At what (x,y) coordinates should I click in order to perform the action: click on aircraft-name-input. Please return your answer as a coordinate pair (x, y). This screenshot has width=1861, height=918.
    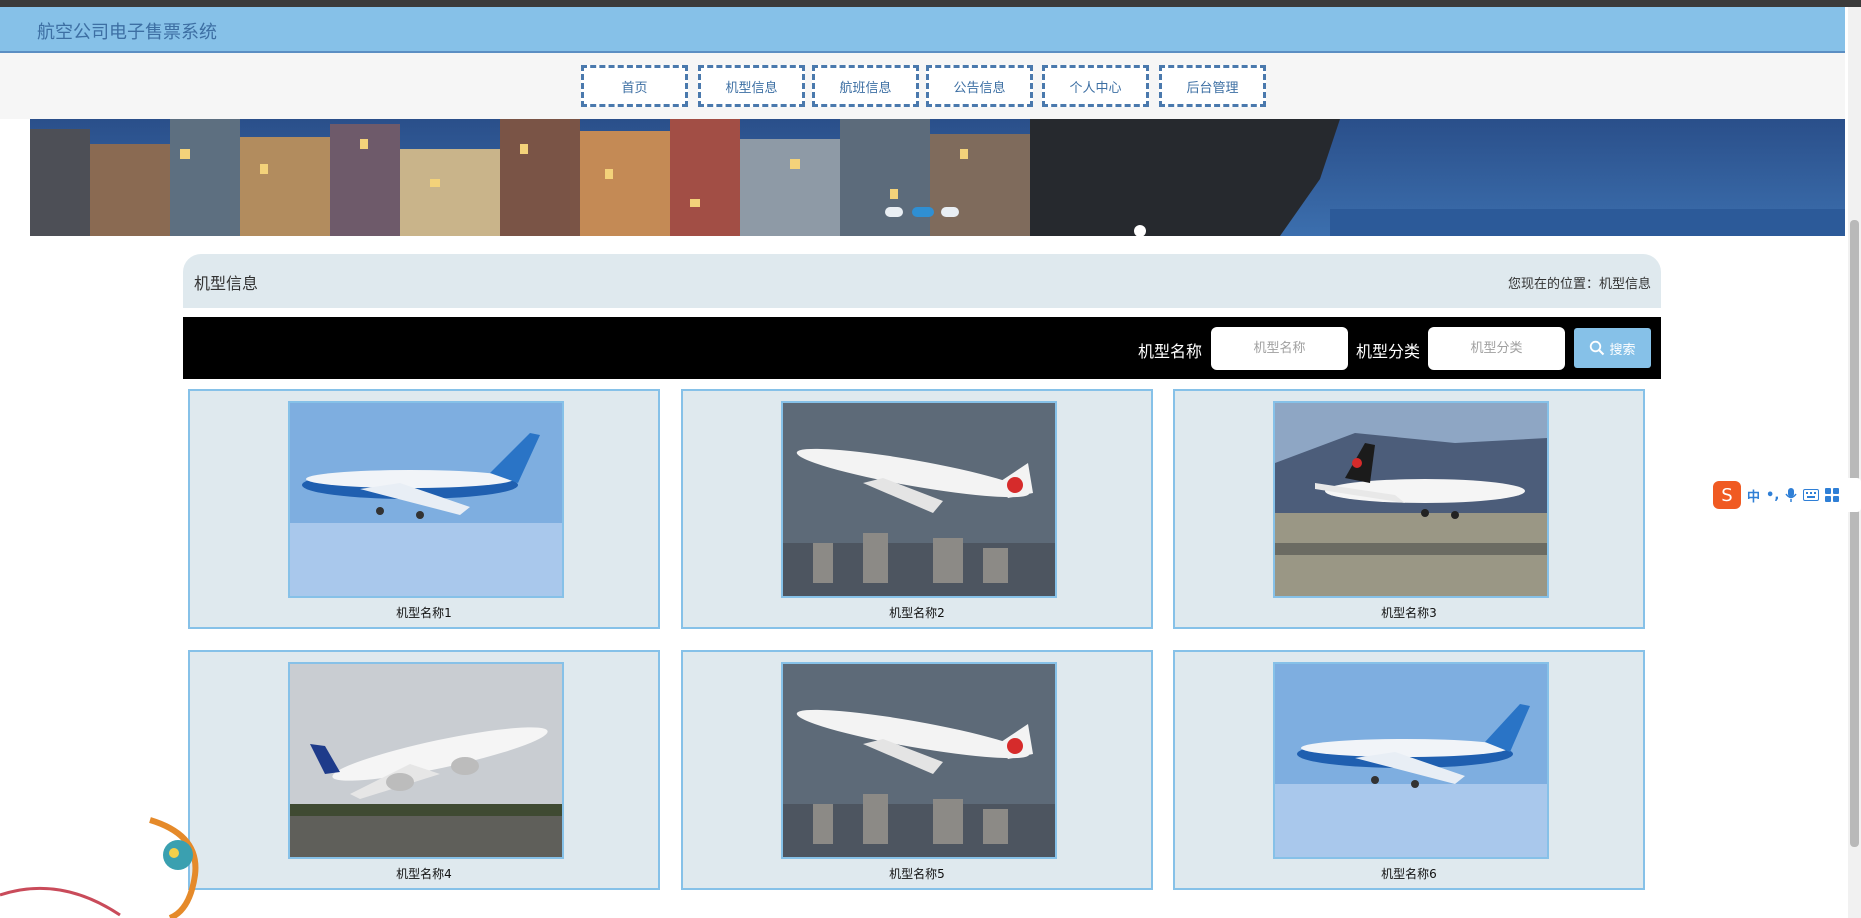
    Looking at the image, I should click on (1279, 348).